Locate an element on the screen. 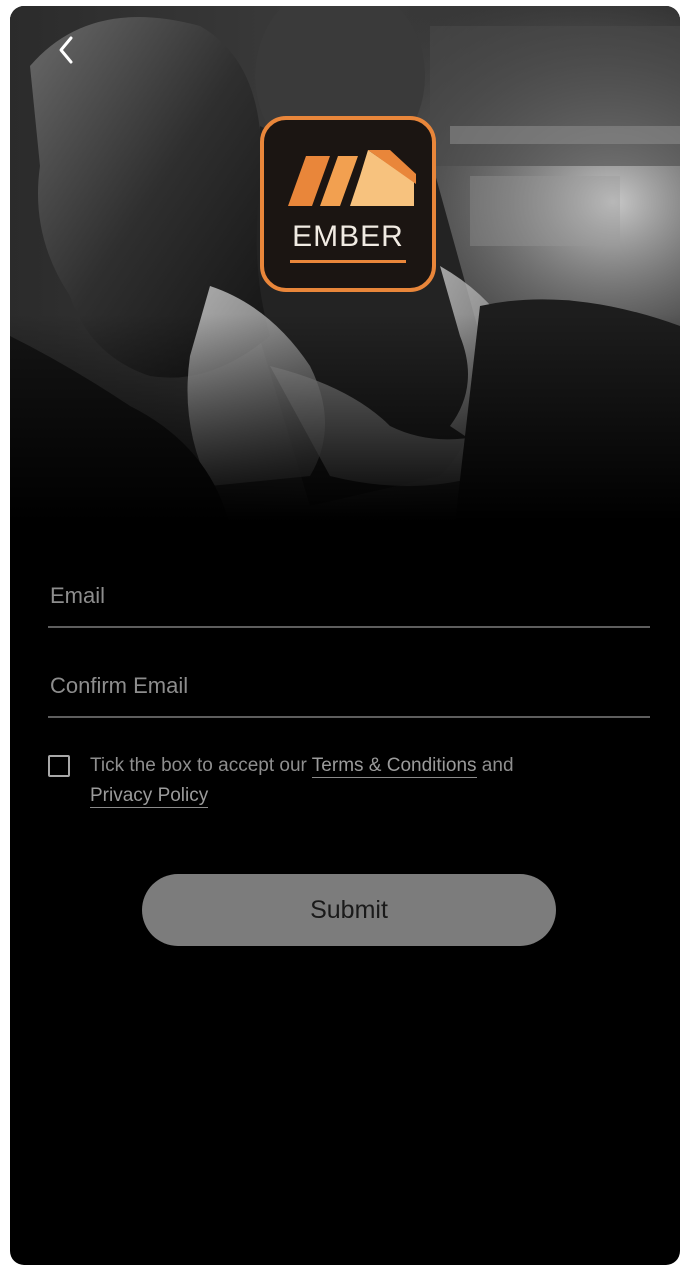  submit-button: Submit is located at coordinates (349, 910).